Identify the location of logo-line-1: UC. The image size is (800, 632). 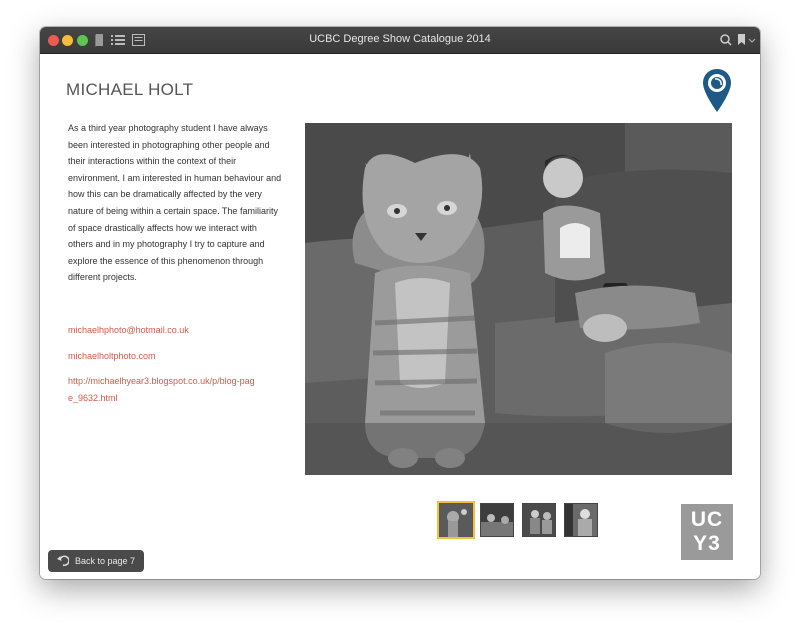
(707, 519).